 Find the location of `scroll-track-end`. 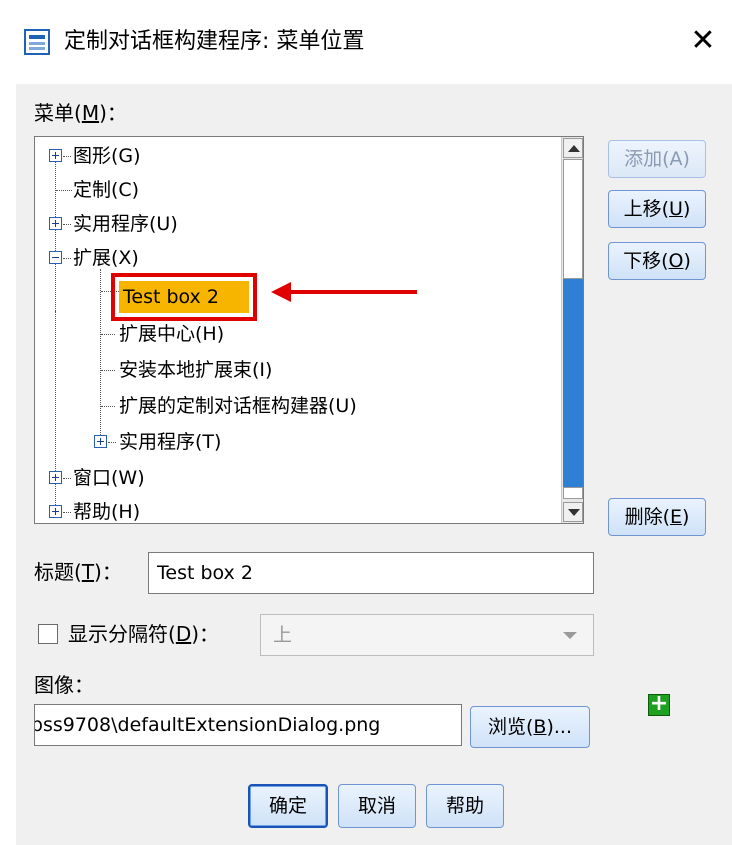

scroll-track-end is located at coordinates (573, 493).